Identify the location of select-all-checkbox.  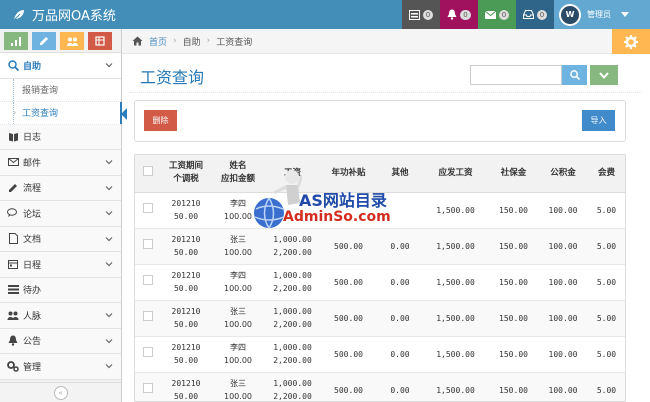
(147, 170).